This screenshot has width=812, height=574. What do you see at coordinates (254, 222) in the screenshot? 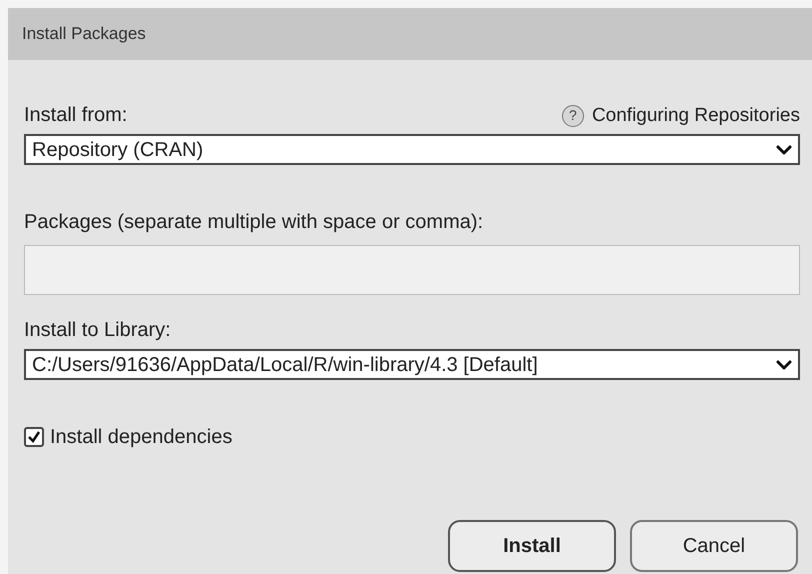
I see `field-label: Packages (separate multiple with space or comma):` at bounding box center [254, 222].